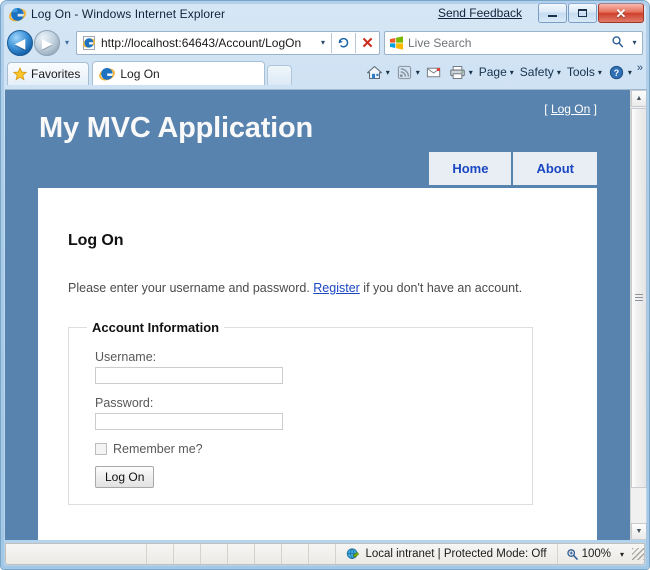 Image resolution: width=650 pixels, height=570 pixels. I want to click on command-home: ▾, so click(378, 72).